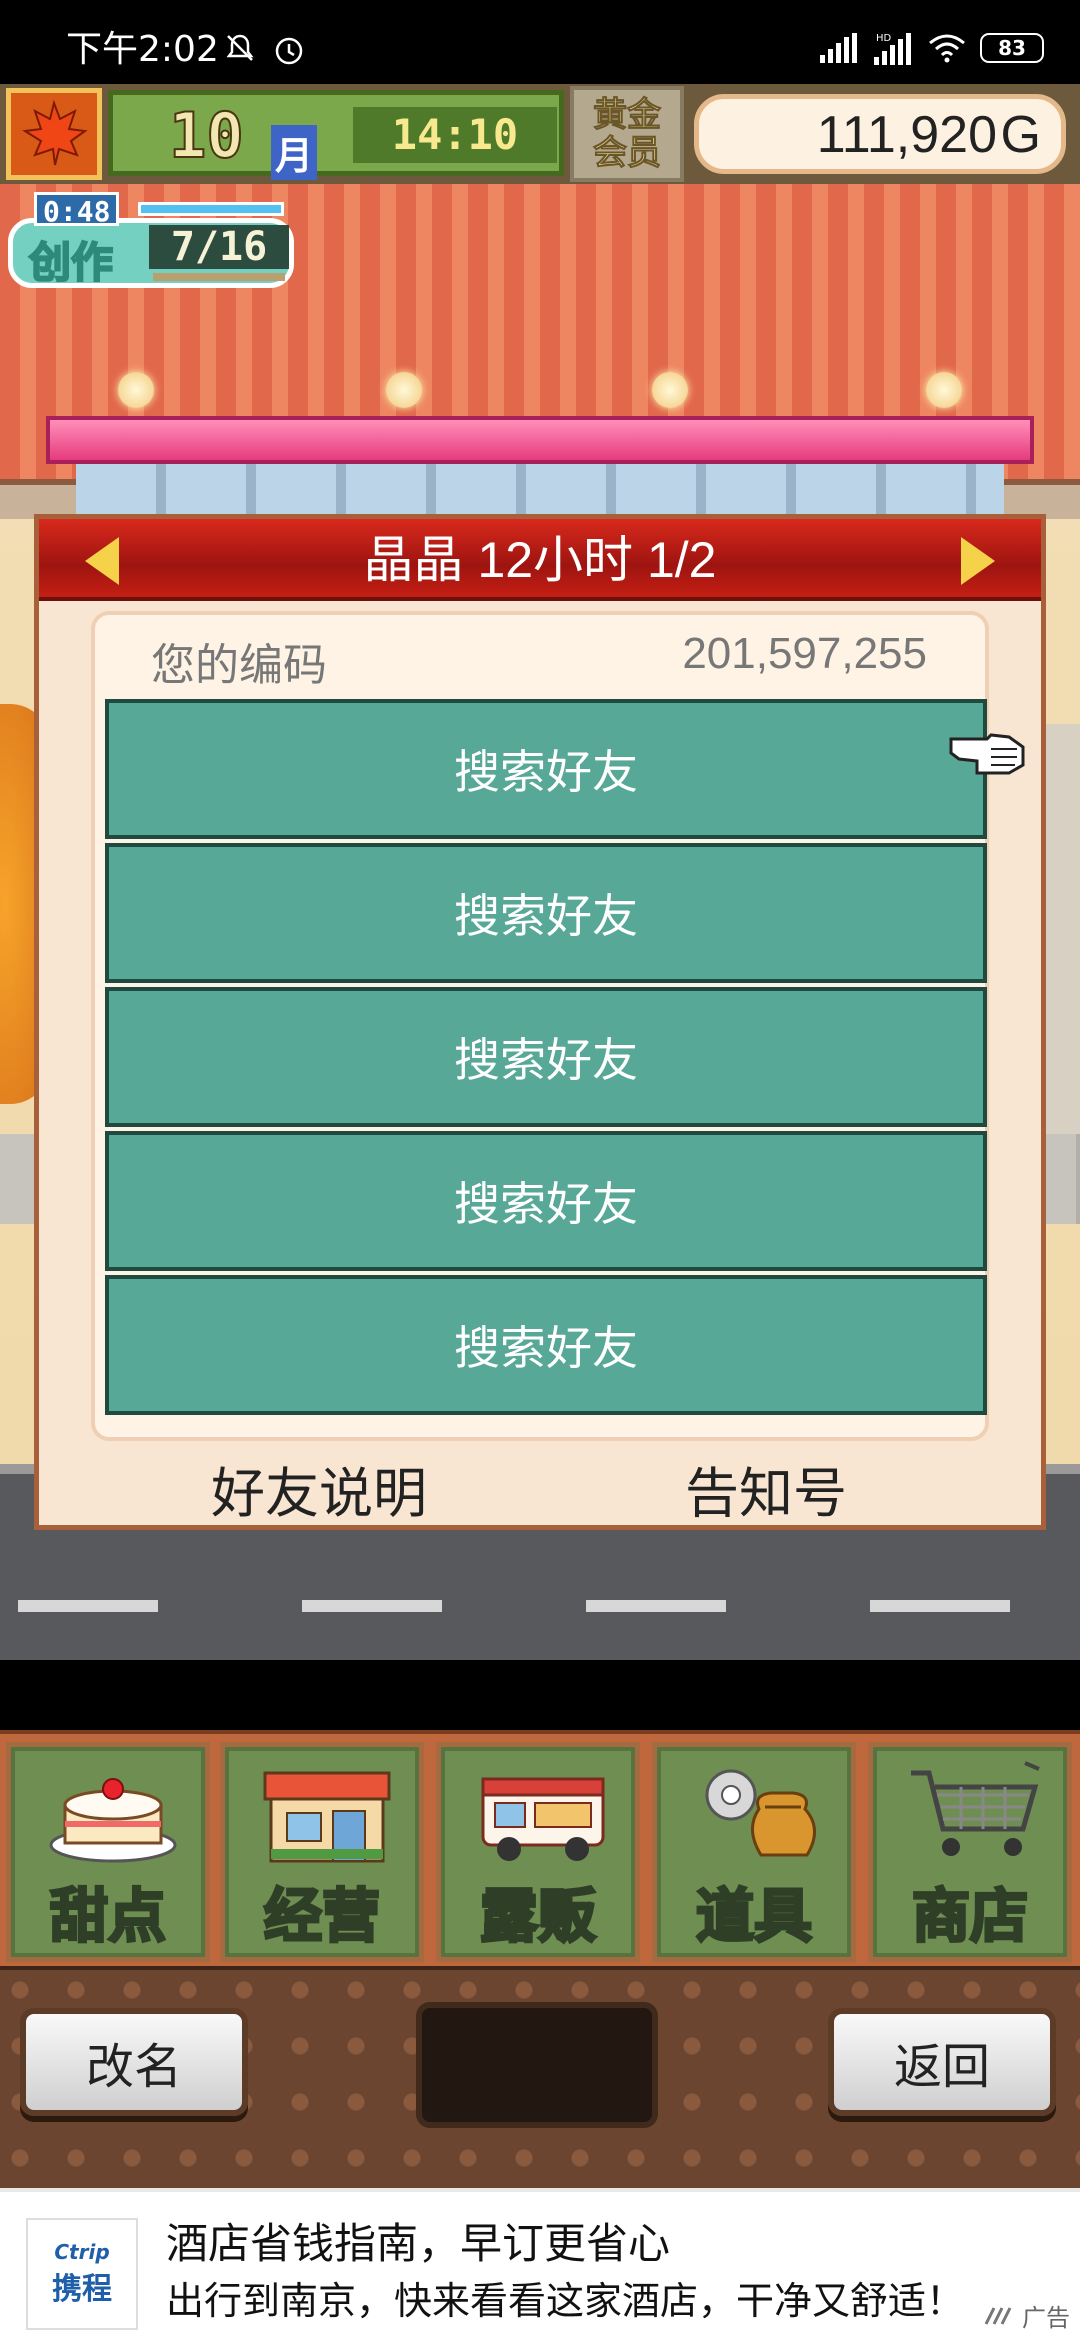 The image size is (1080, 2340). Describe the element at coordinates (543, 1819) in the screenshot. I see `food-truck-icon` at that location.